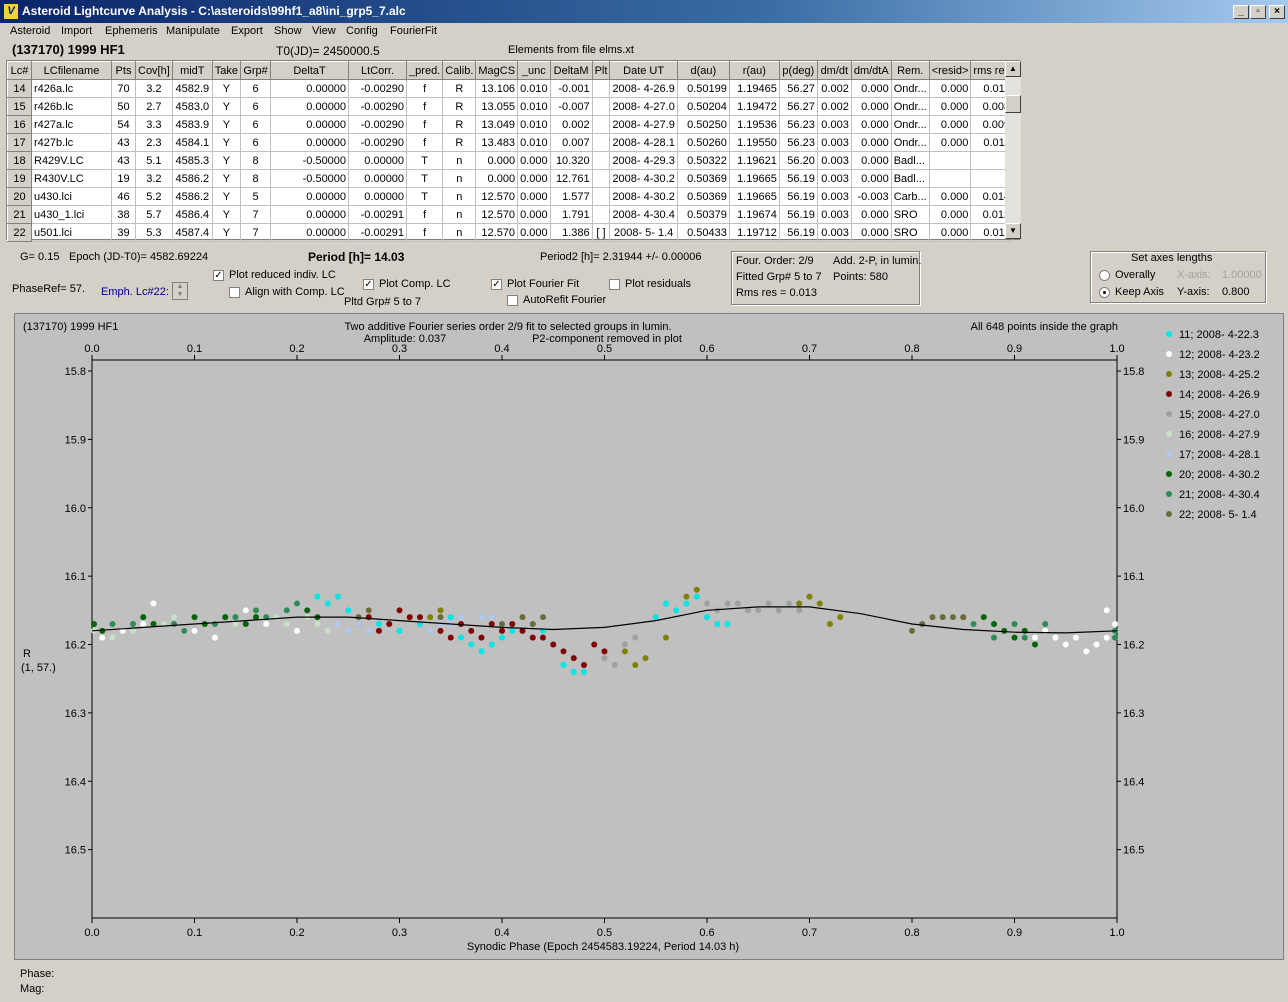  I want to click on table-cell: 7, so click(256, 232).